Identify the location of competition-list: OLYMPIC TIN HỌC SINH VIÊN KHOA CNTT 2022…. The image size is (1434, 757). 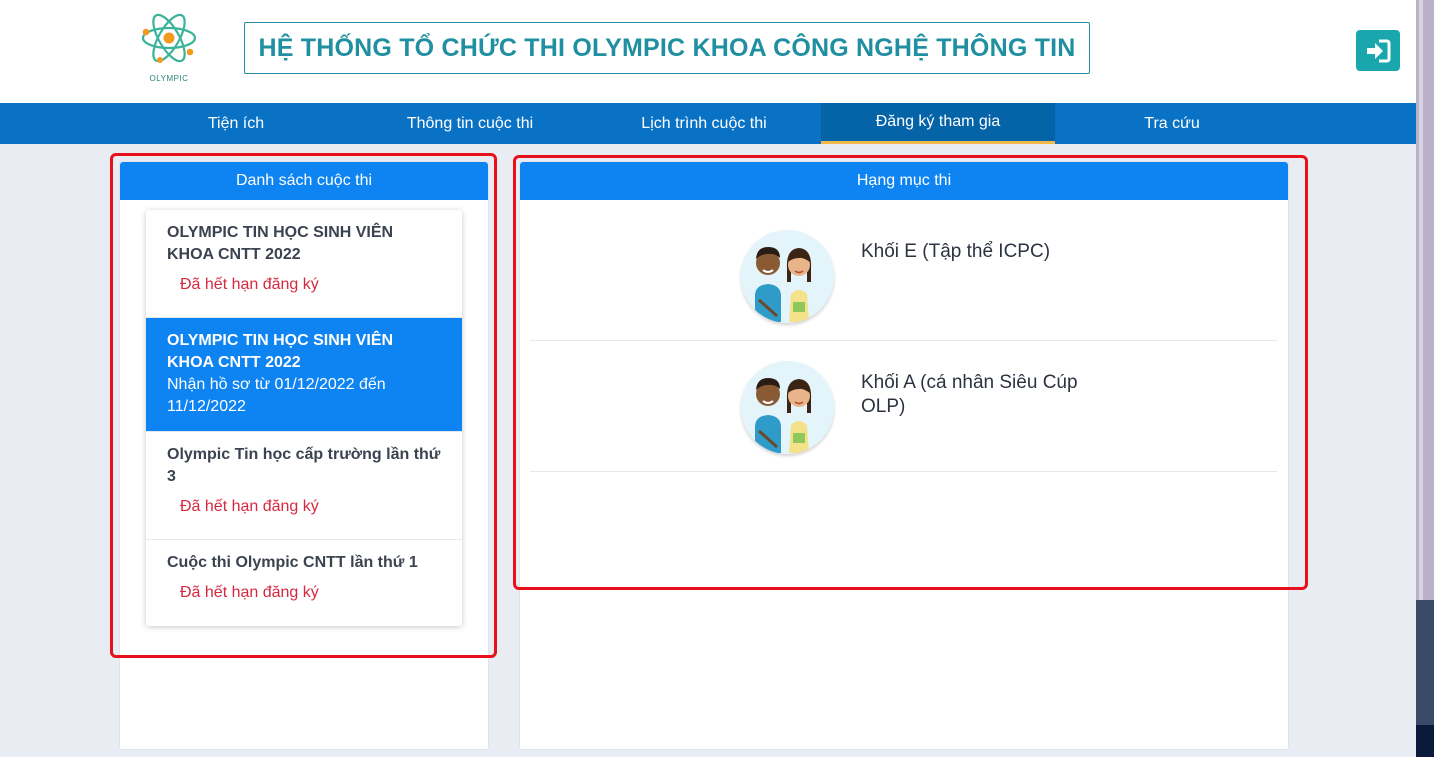
(304, 418).